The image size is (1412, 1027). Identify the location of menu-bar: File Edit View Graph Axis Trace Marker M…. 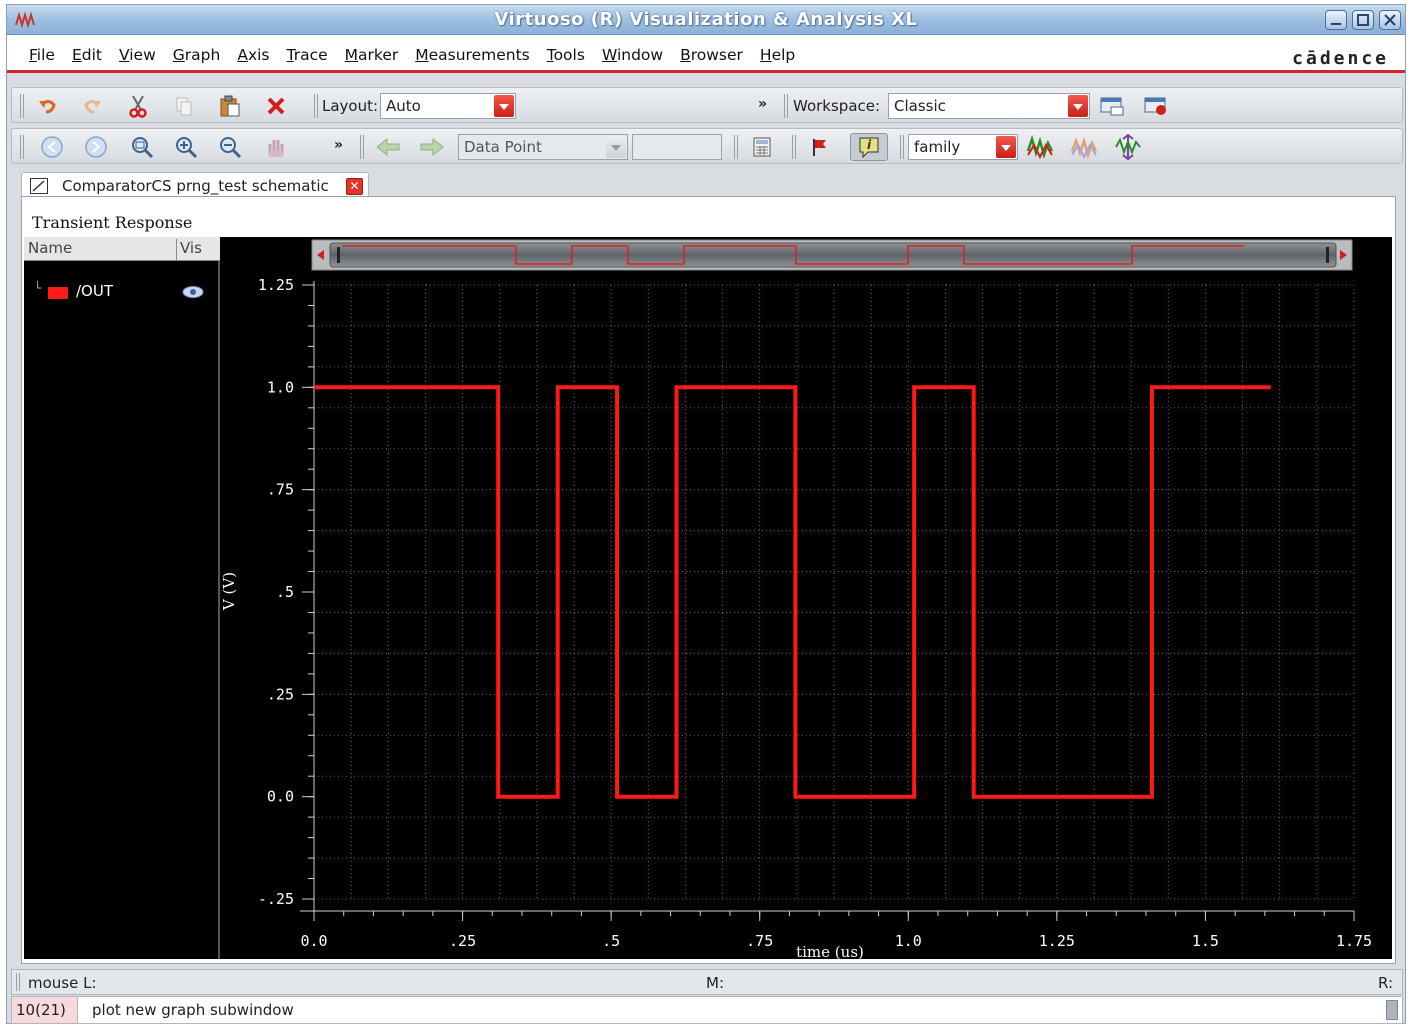
(706, 54).